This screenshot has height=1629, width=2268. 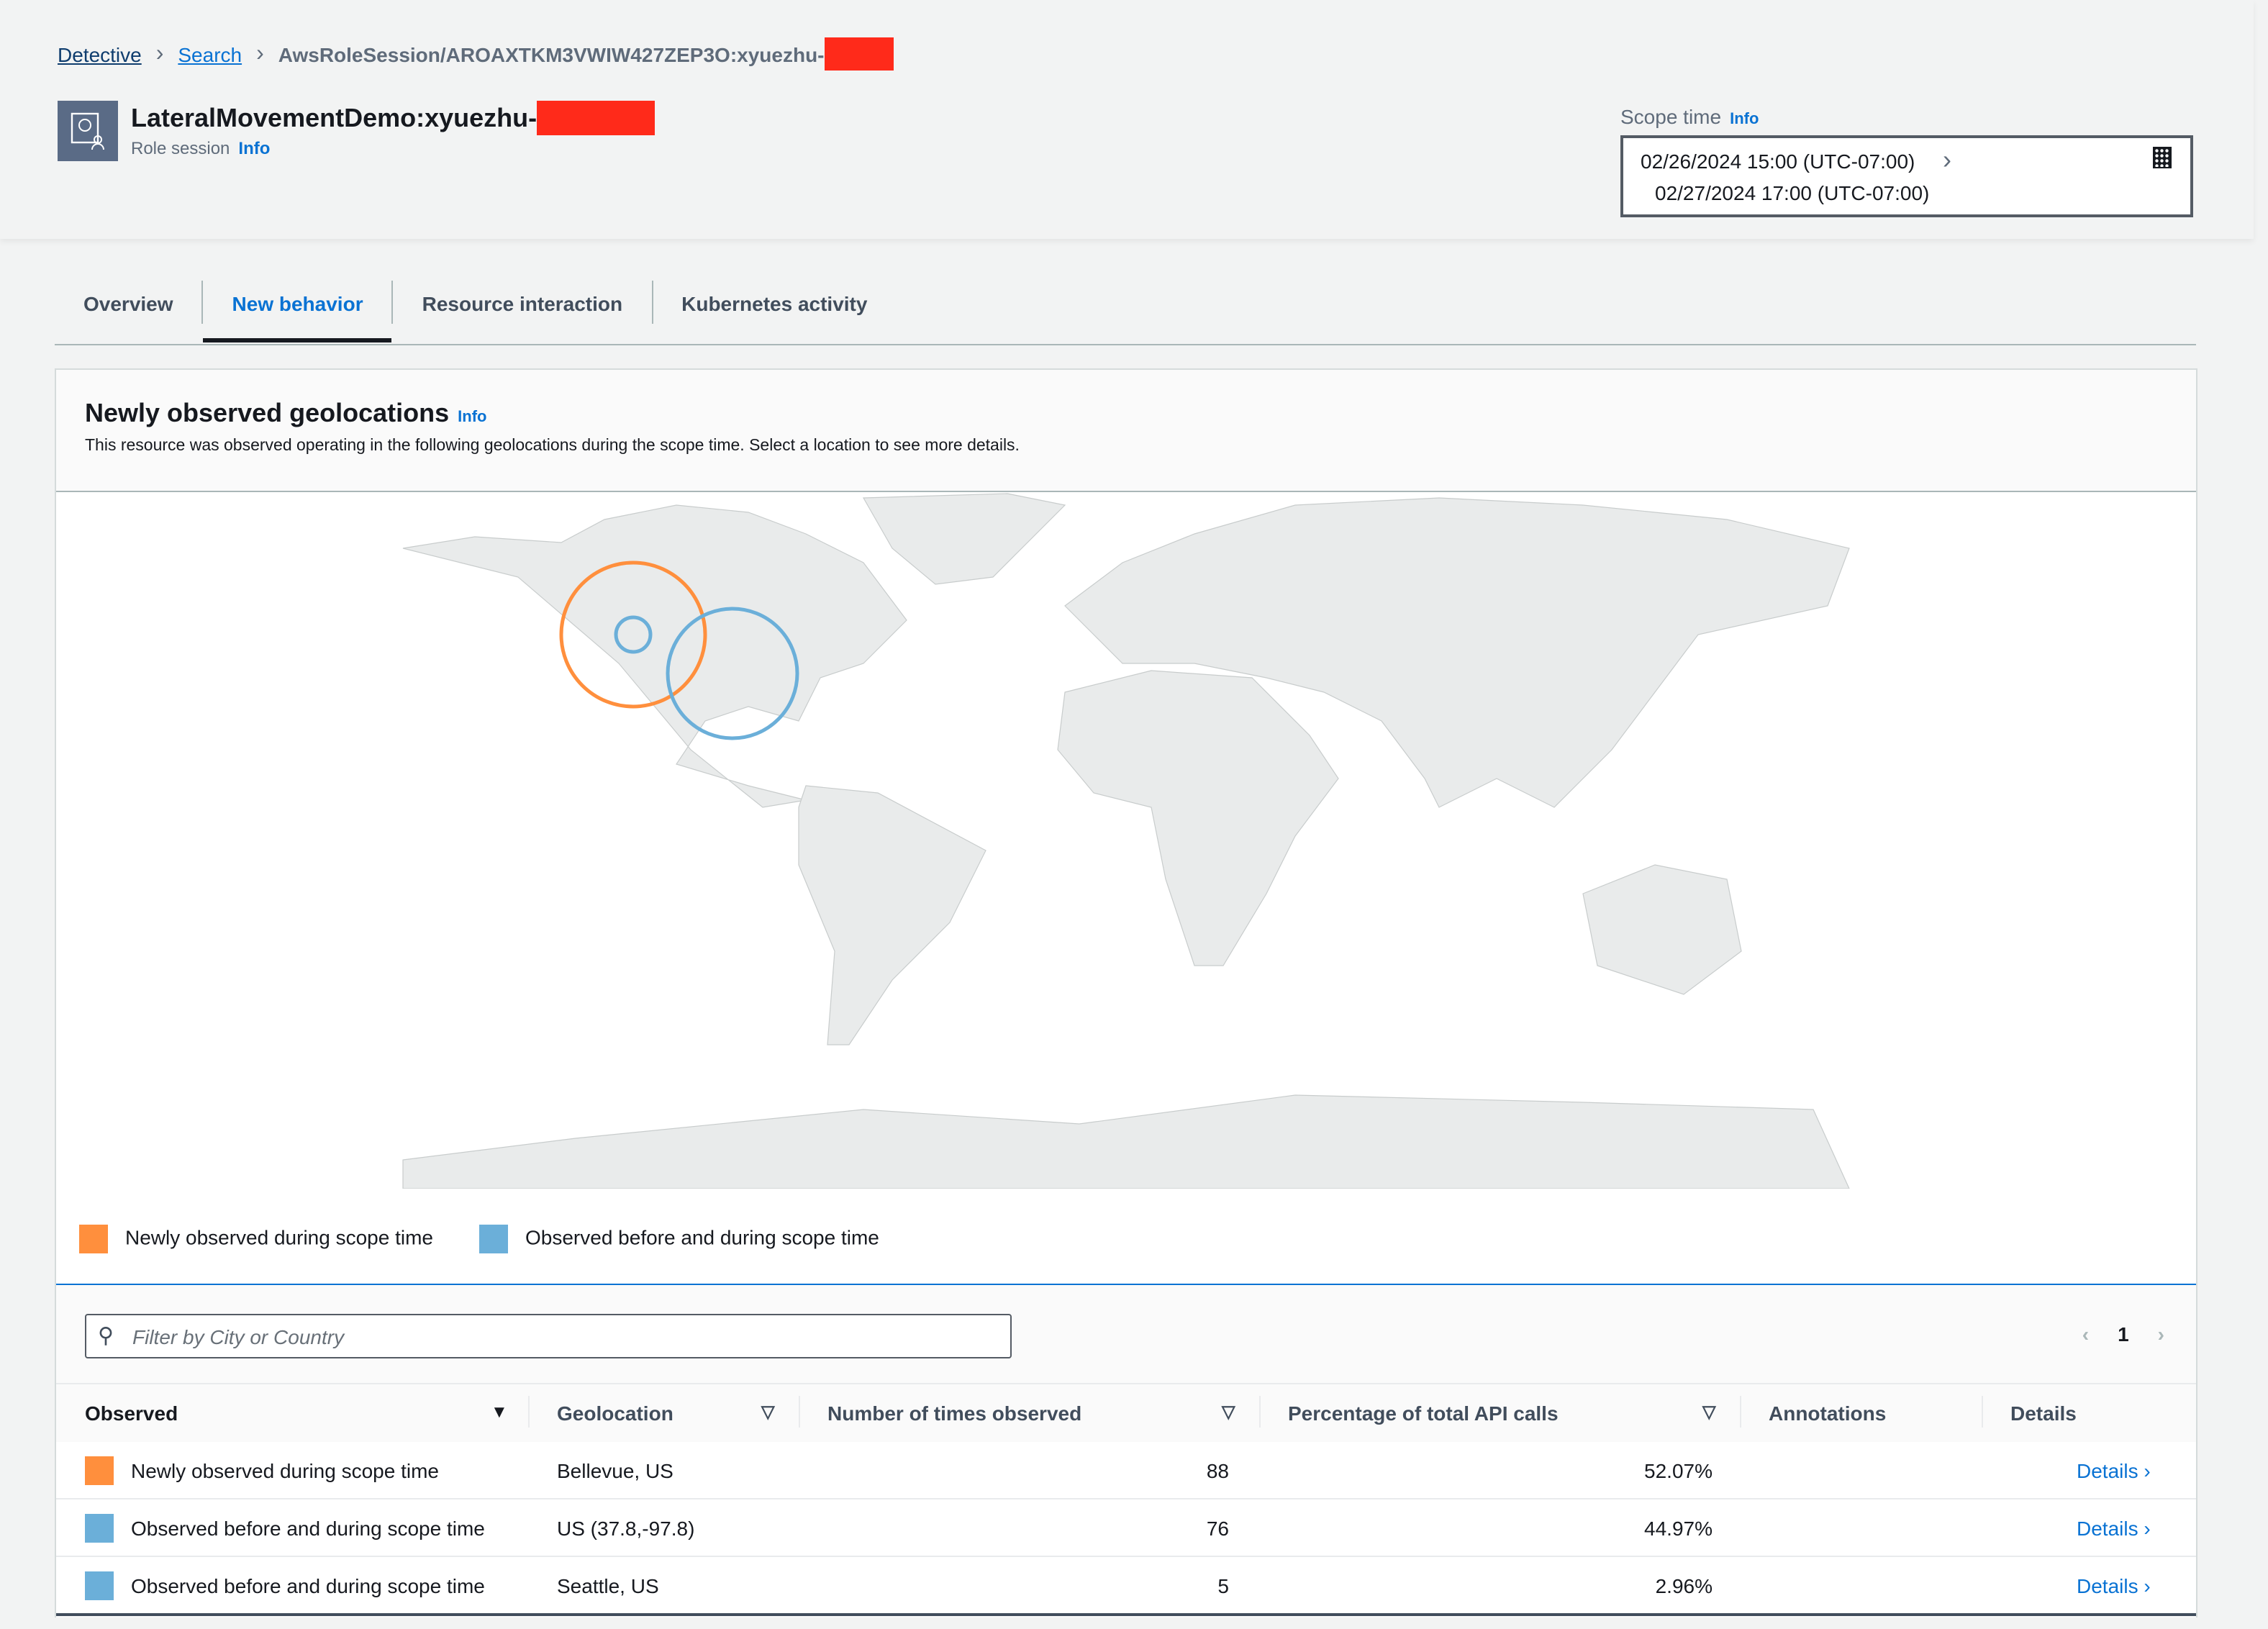 What do you see at coordinates (279, 1237) in the screenshot?
I see `legend-new-label: Newly observed during scope time` at bounding box center [279, 1237].